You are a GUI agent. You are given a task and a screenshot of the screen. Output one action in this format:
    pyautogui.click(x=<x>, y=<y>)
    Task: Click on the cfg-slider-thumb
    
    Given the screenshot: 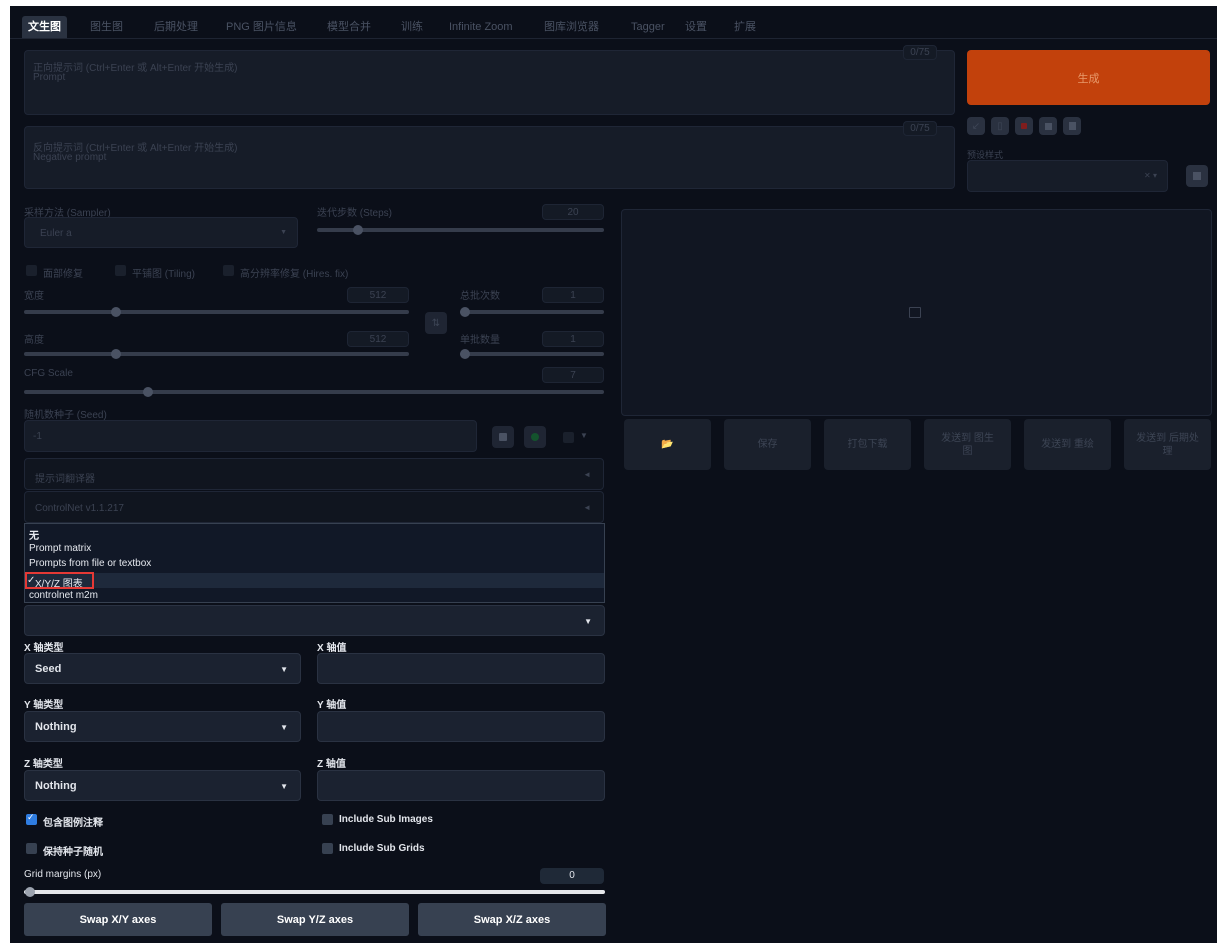 What is the action you would take?
    pyautogui.click(x=148, y=392)
    